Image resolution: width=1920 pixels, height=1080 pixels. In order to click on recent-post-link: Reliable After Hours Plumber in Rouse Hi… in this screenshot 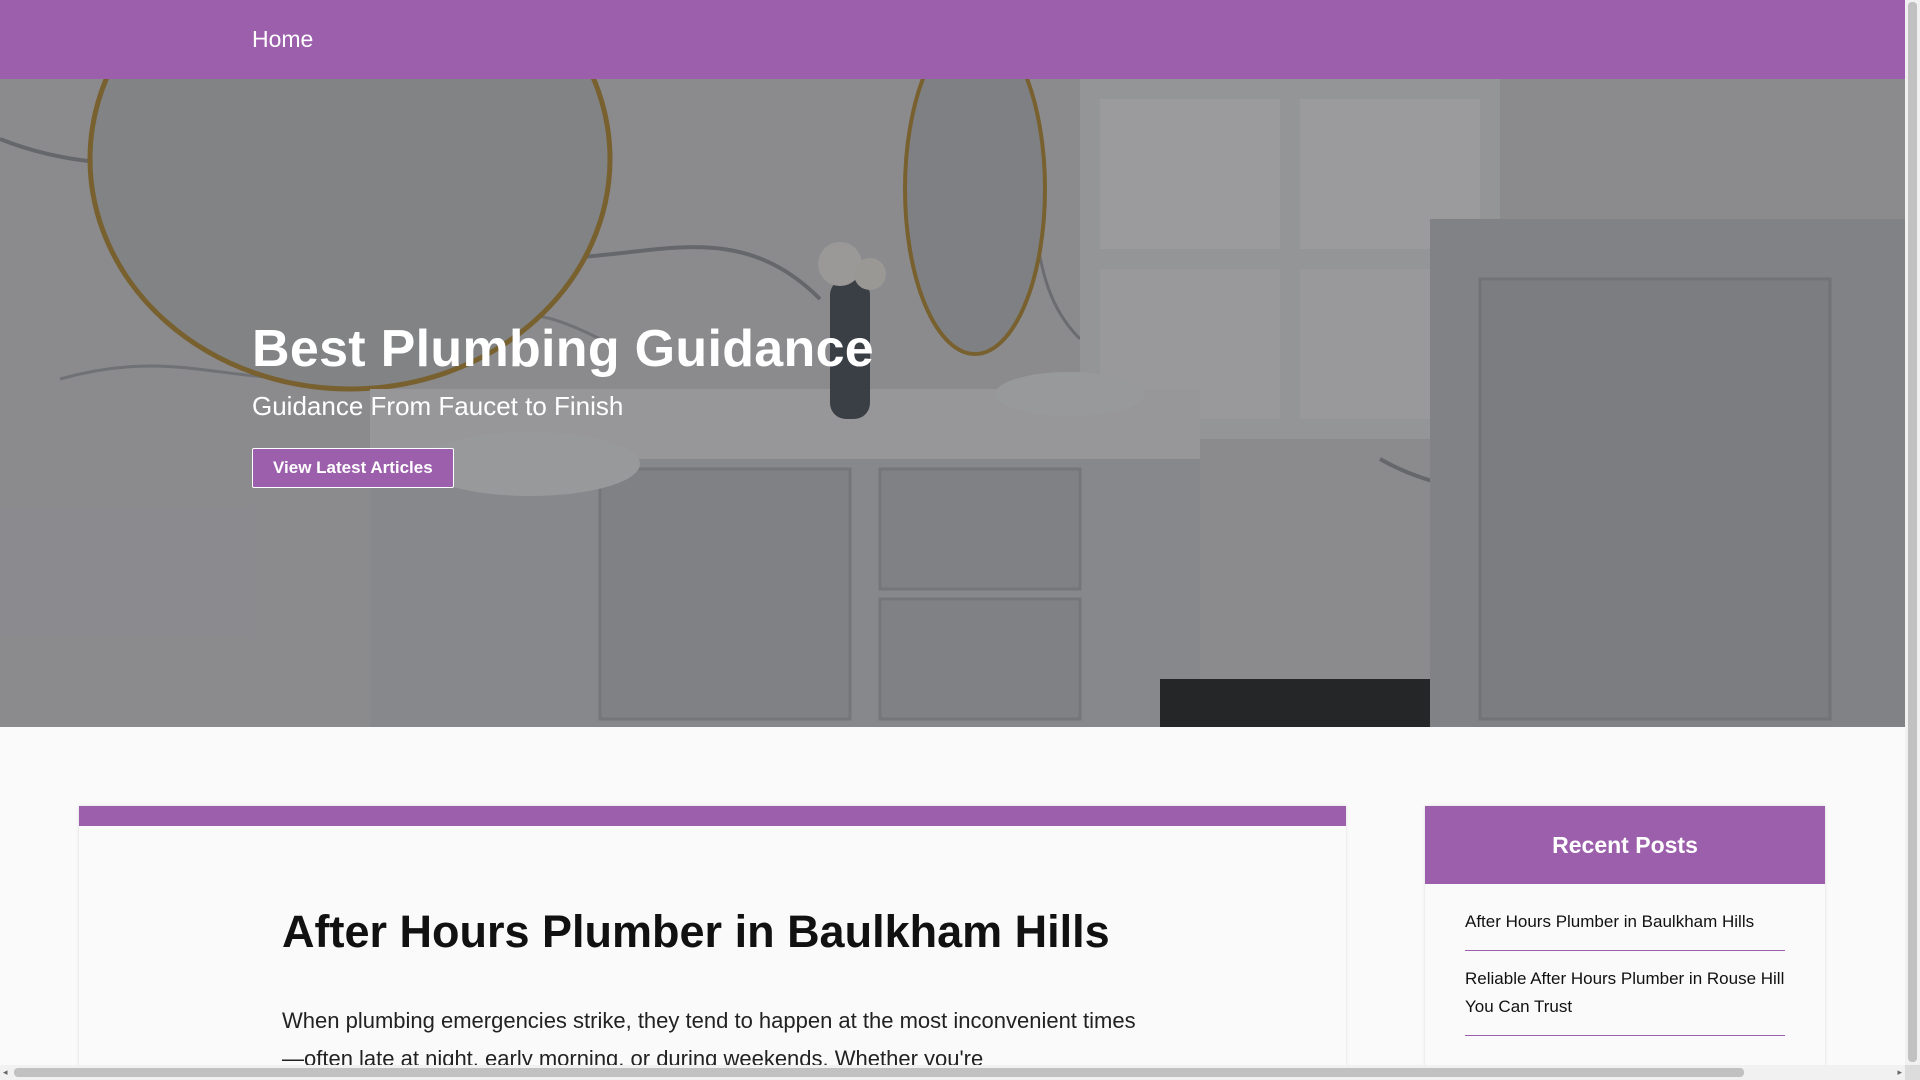, I will do `click(1625, 993)`.